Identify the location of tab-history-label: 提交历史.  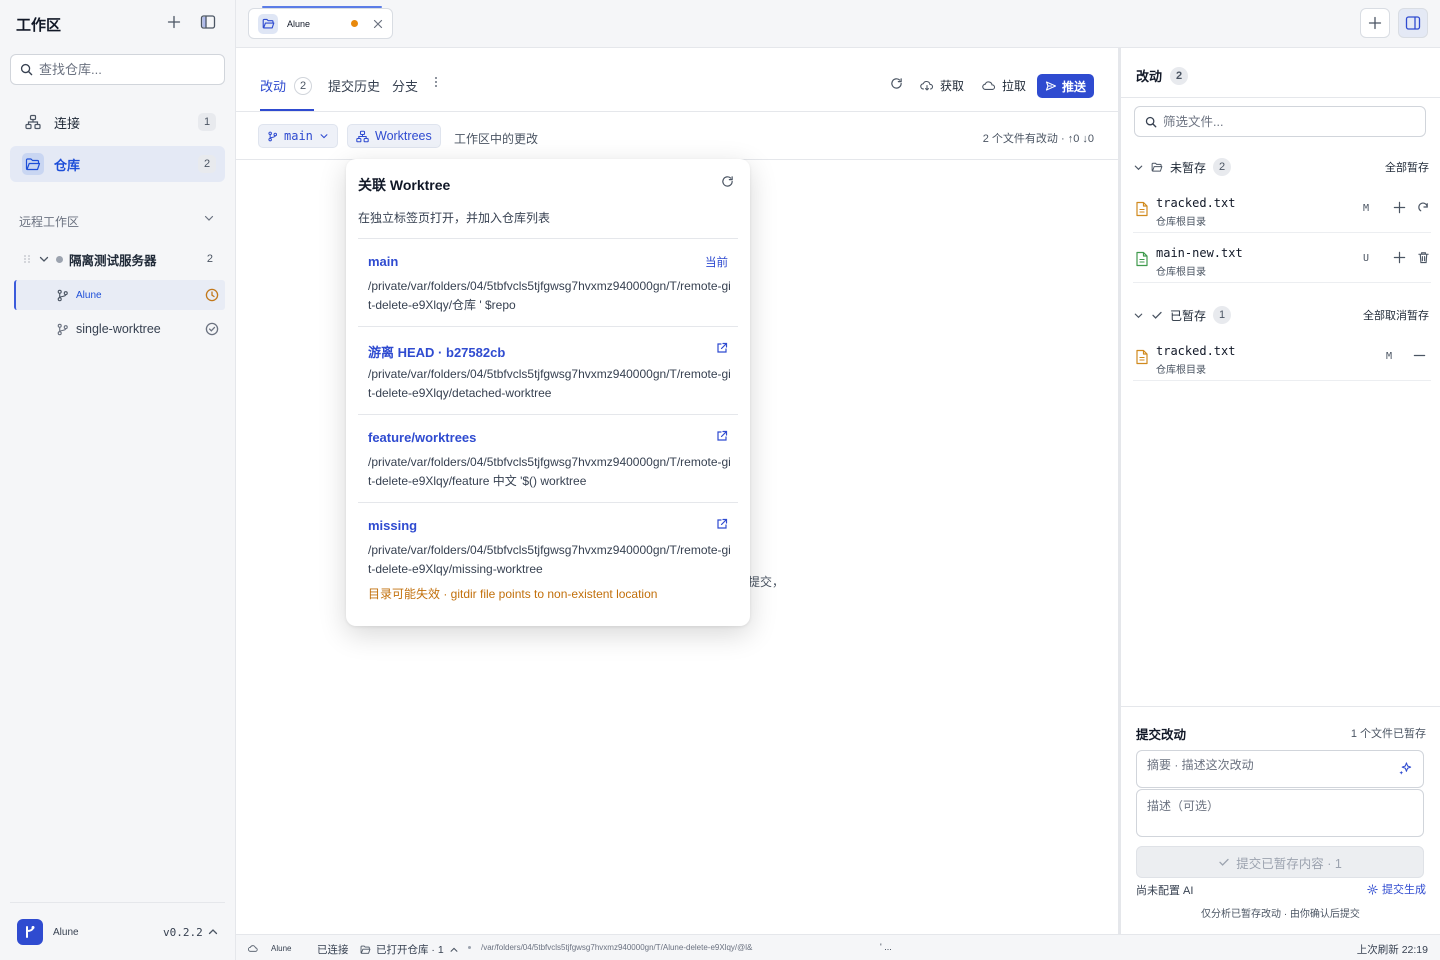
(354, 86).